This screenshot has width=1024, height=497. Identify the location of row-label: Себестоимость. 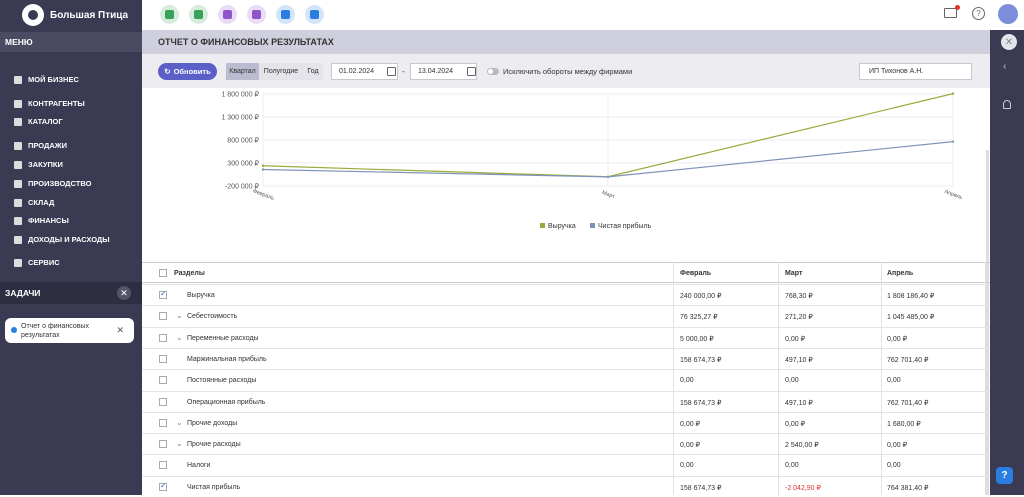
(212, 317).